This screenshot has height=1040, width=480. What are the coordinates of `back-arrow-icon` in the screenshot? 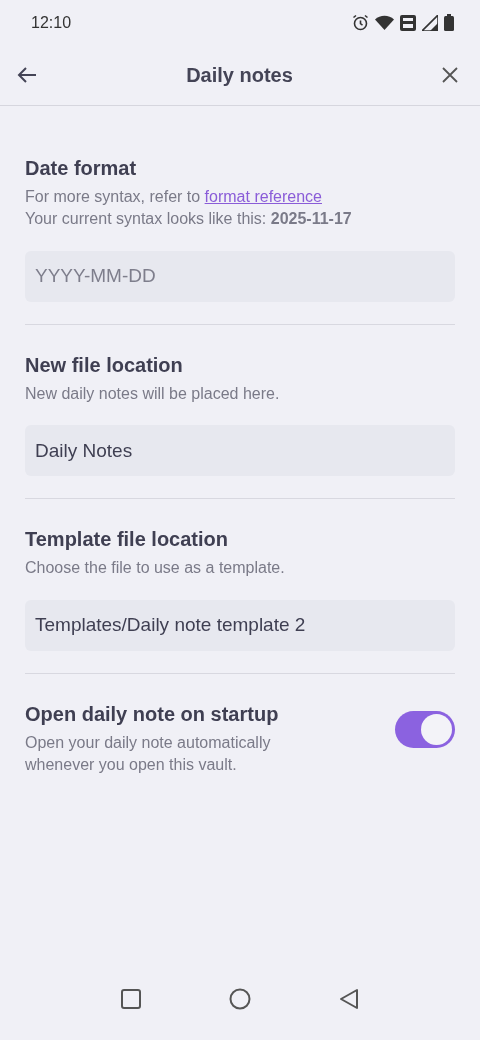 It's located at (27, 75).